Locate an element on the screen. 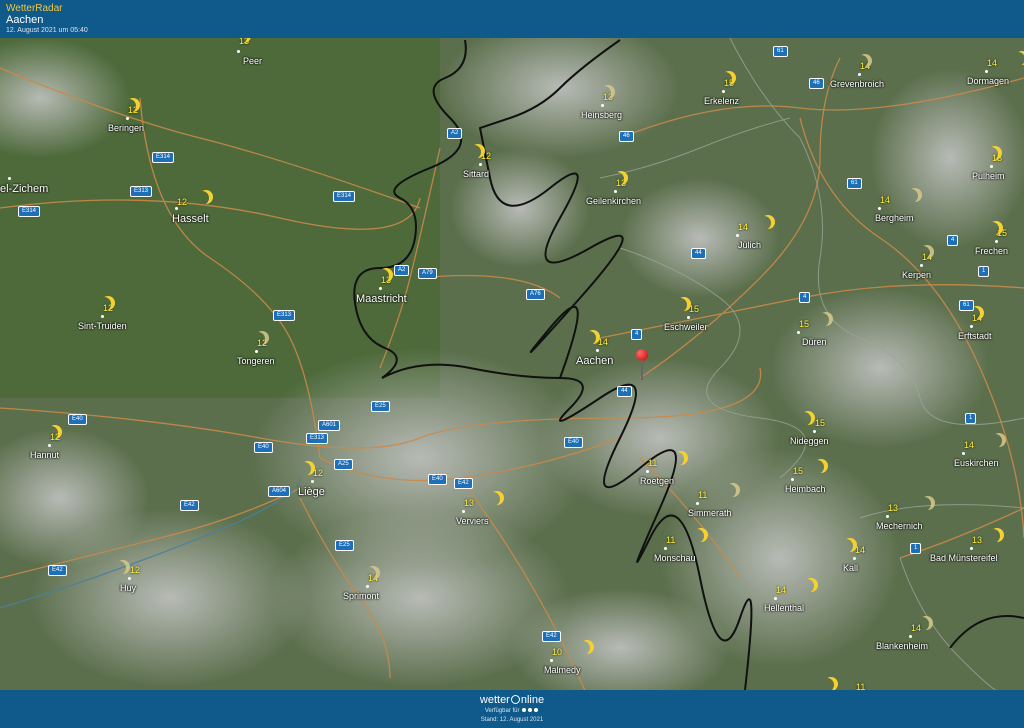  city-label: Grevenbroich is located at coordinates (857, 84).